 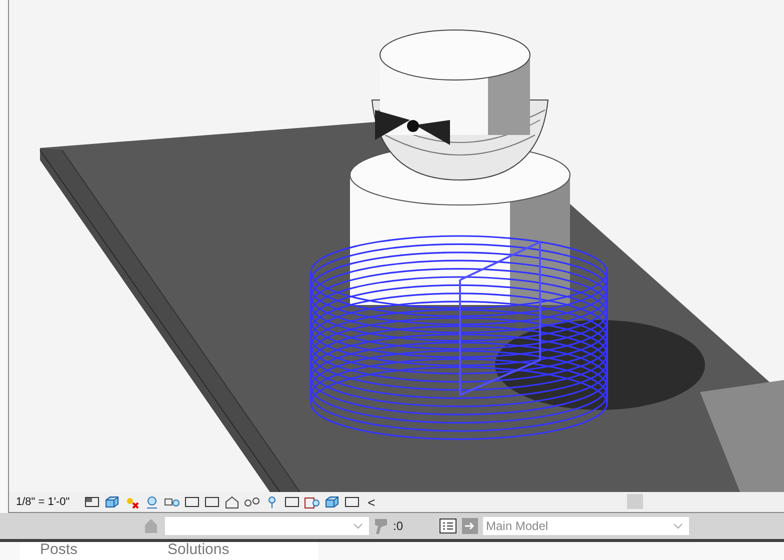 I want to click on visual-style-icon, so click(x=92, y=502).